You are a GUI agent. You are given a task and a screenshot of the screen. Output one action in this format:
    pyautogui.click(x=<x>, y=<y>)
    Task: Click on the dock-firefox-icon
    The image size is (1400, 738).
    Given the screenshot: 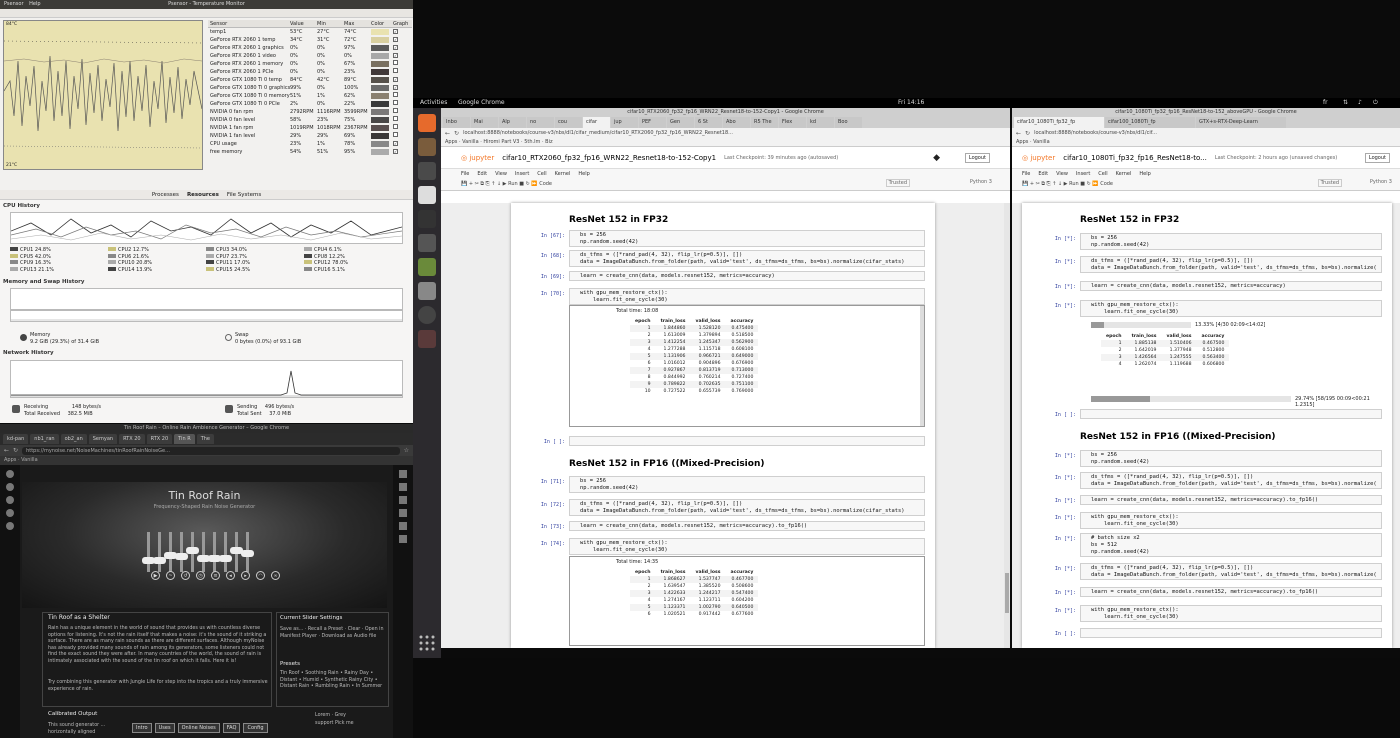 What is the action you would take?
    pyautogui.click(x=427, y=123)
    